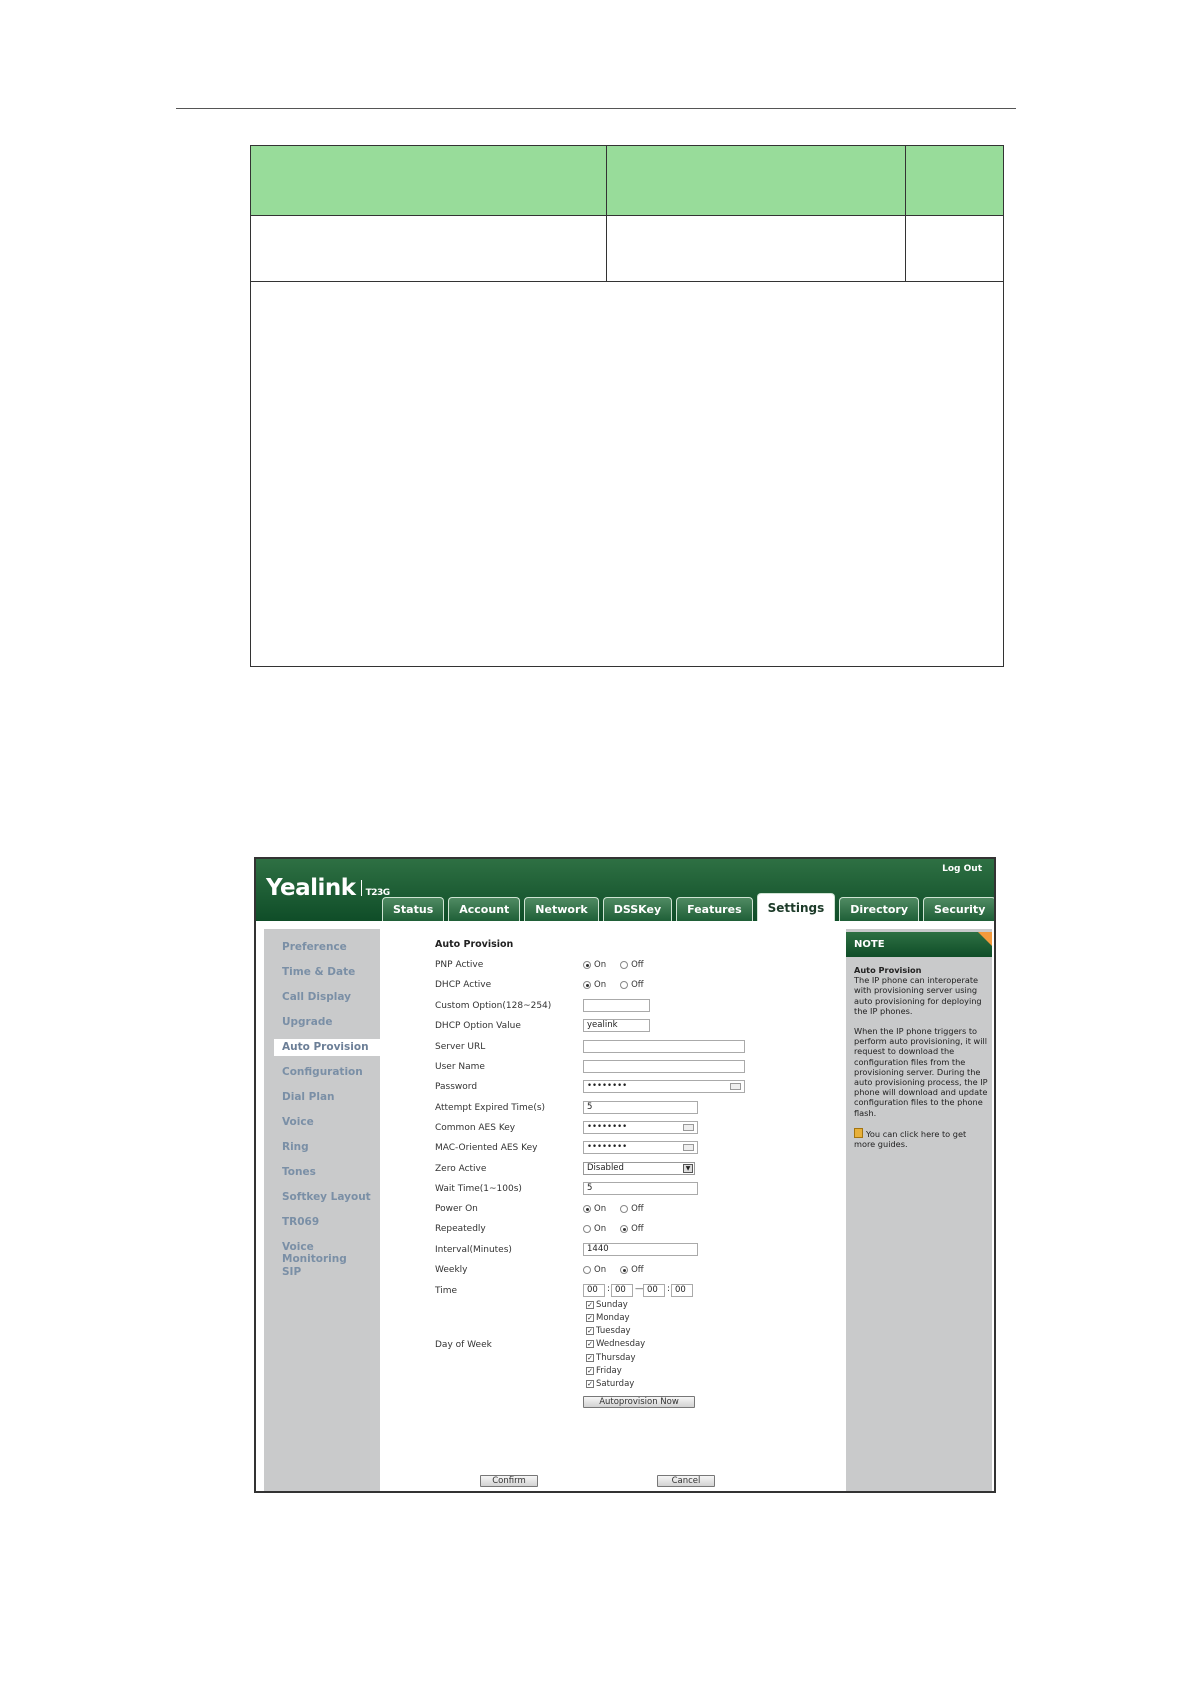 The width and height of the screenshot is (1191, 1684). Describe the element at coordinates (291, 1272) in the screenshot. I see `sidebar-item-sip: SIP` at that location.